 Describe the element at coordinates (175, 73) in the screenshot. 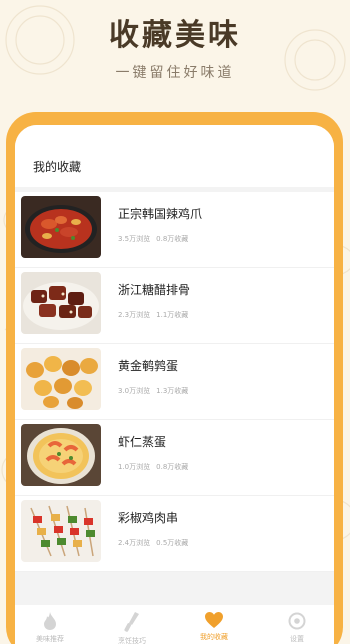

I see `promo-subtitle: 一键留住好味道` at that location.